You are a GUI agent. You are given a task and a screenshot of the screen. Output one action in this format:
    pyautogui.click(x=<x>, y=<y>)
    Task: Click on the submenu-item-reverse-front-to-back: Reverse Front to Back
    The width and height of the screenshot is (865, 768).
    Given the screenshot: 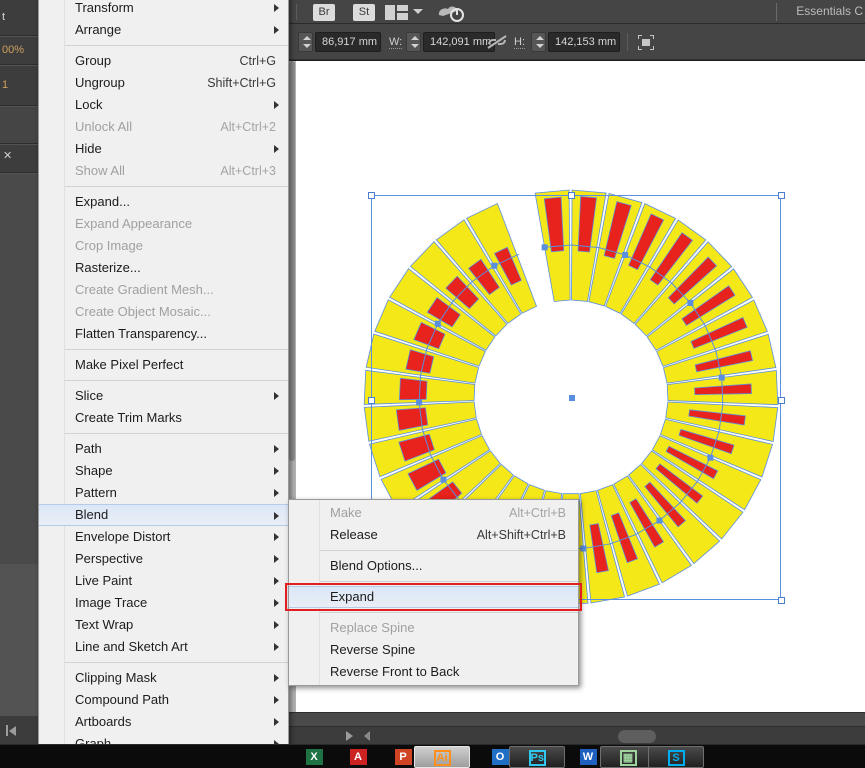 What is the action you would take?
    pyautogui.click(x=433, y=672)
    